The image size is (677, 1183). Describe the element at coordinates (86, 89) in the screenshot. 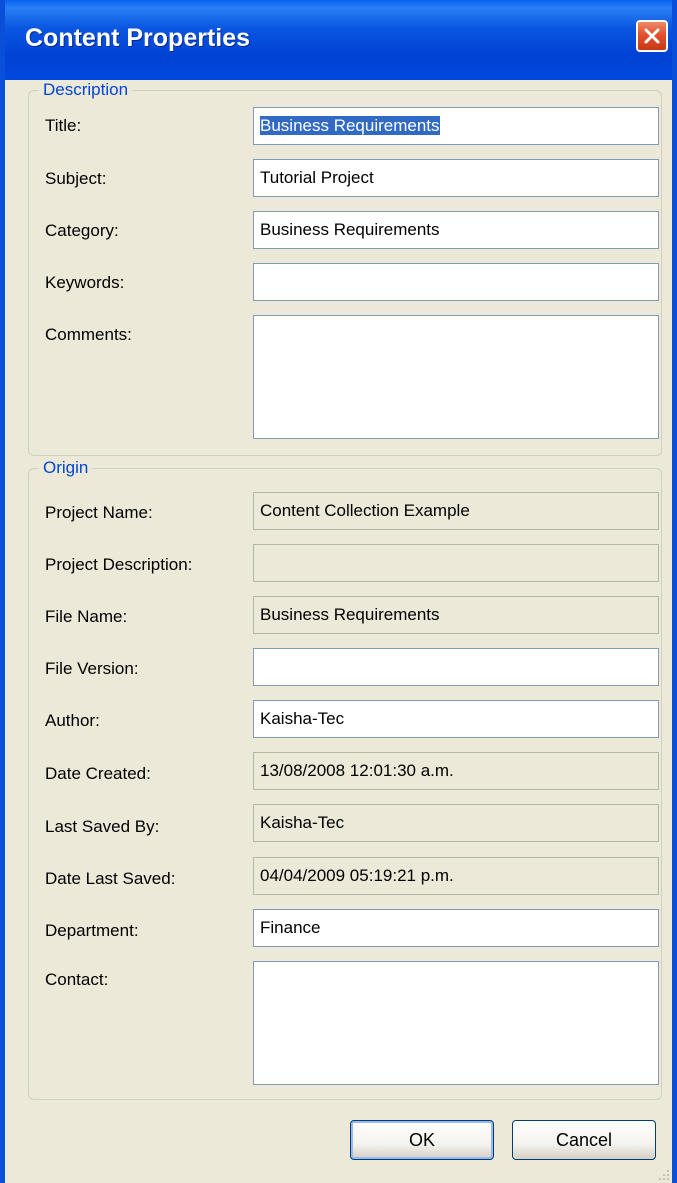

I see `description-legend: Description` at that location.